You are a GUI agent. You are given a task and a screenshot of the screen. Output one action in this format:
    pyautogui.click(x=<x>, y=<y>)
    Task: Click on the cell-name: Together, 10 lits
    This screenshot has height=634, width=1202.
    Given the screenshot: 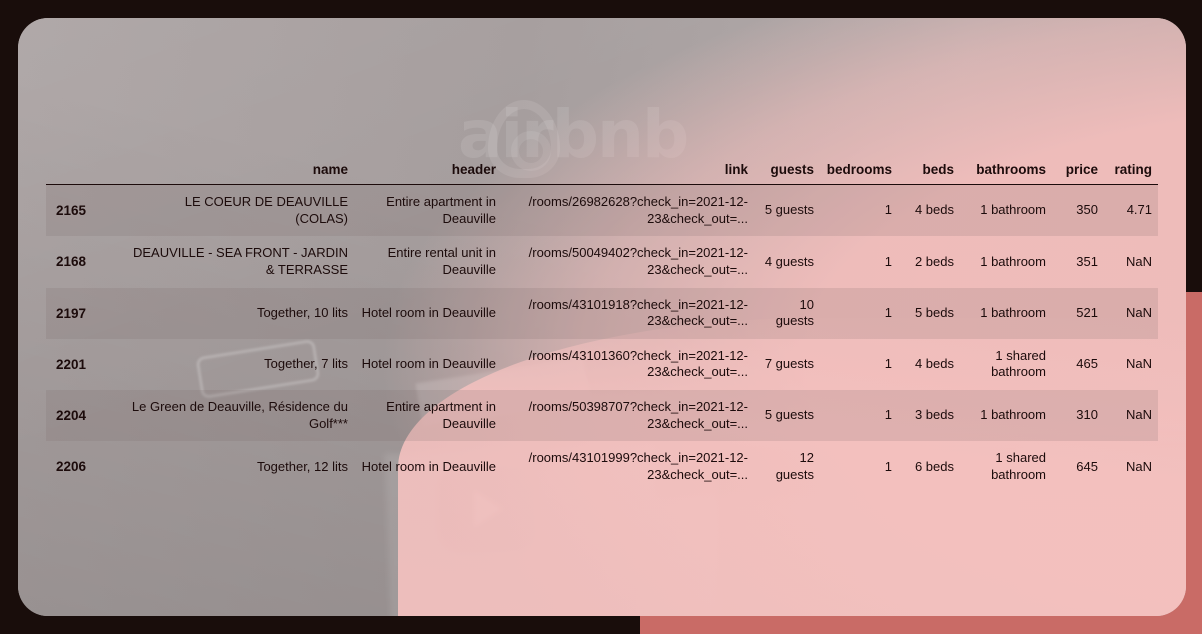 What is the action you would take?
    pyautogui.click(x=302, y=312)
    